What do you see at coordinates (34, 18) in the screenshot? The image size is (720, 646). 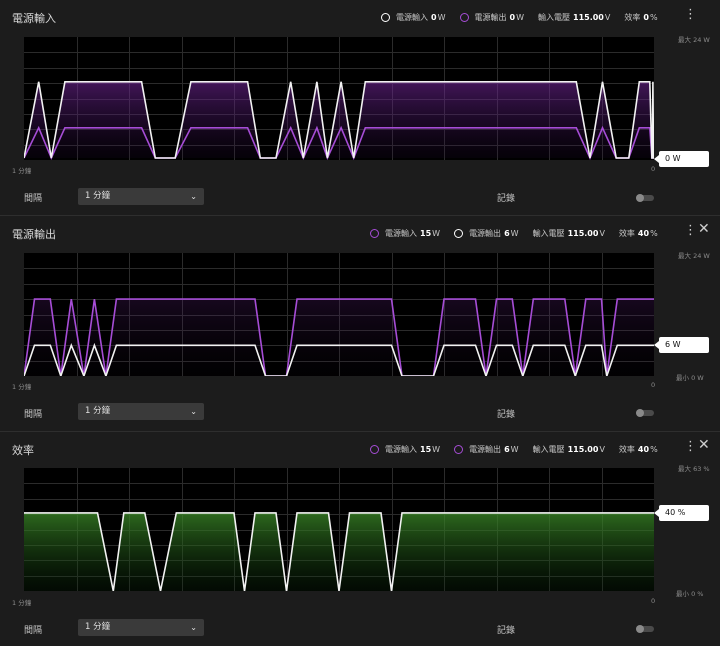 I see `panel-title: 電源輸入` at bounding box center [34, 18].